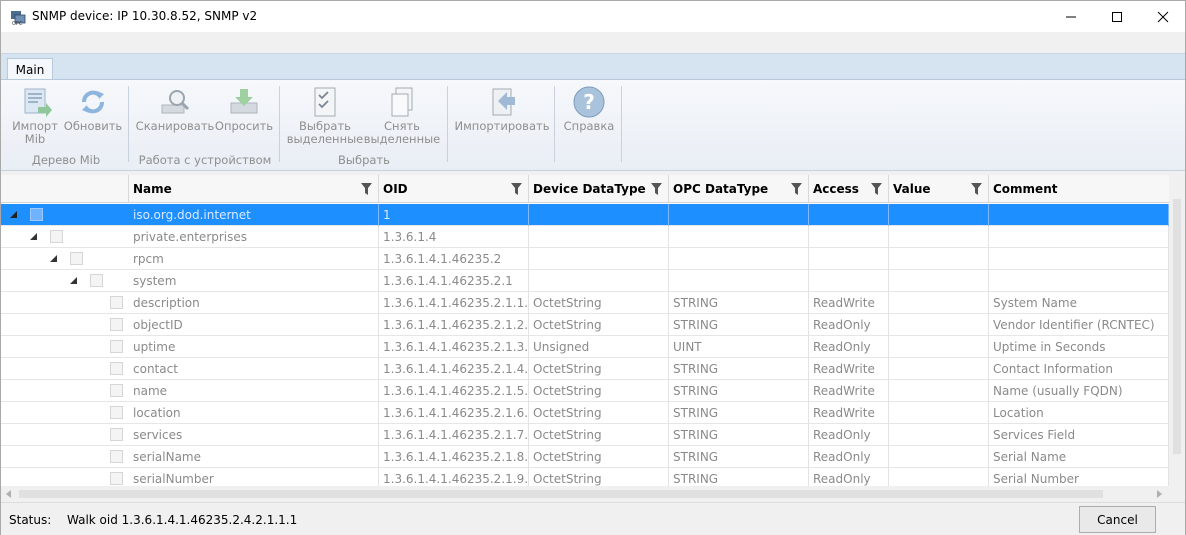  What do you see at coordinates (1079, 435) in the screenshot?
I see `cell-comment: Services Field` at bounding box center [1079, 435].